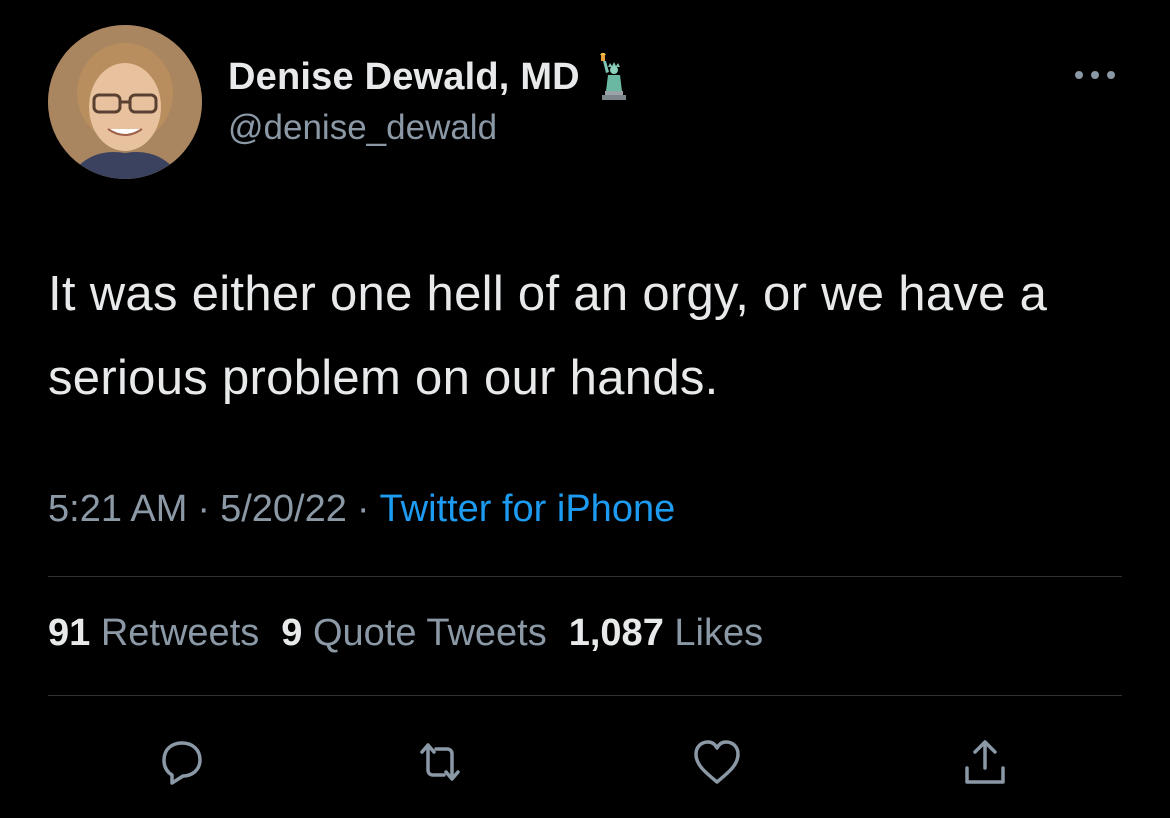 This screenshot has height=818, width=1170. I want to click on reply-icon, so click(182, 763).